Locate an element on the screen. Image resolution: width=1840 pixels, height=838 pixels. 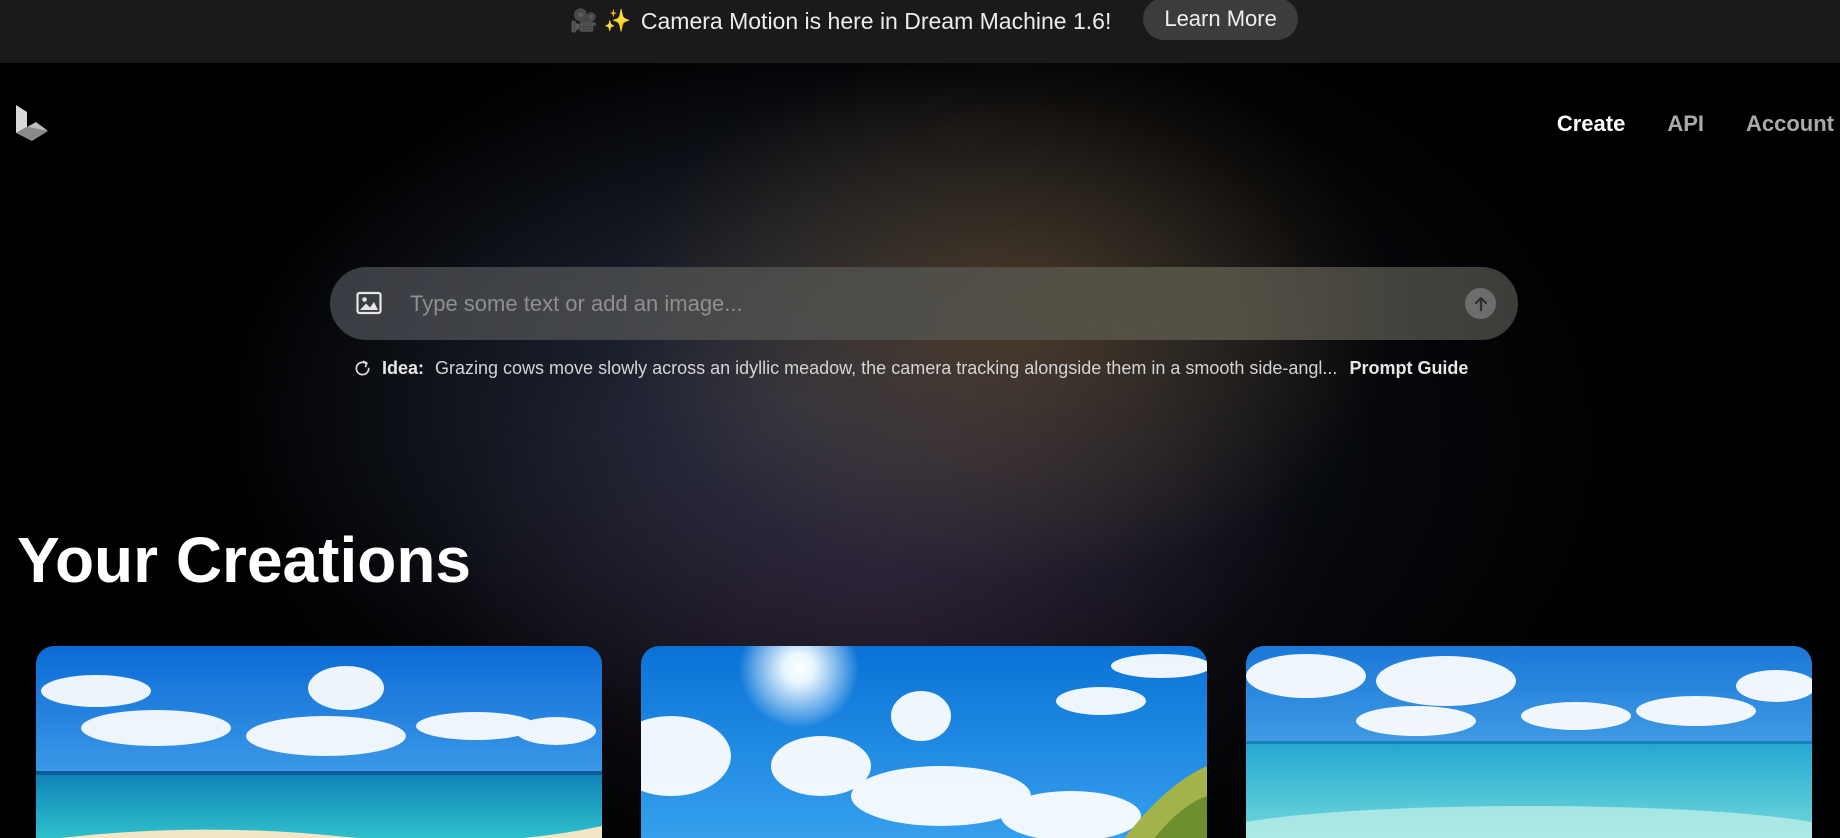
prompt-bar is located at coordinates (924, 303).